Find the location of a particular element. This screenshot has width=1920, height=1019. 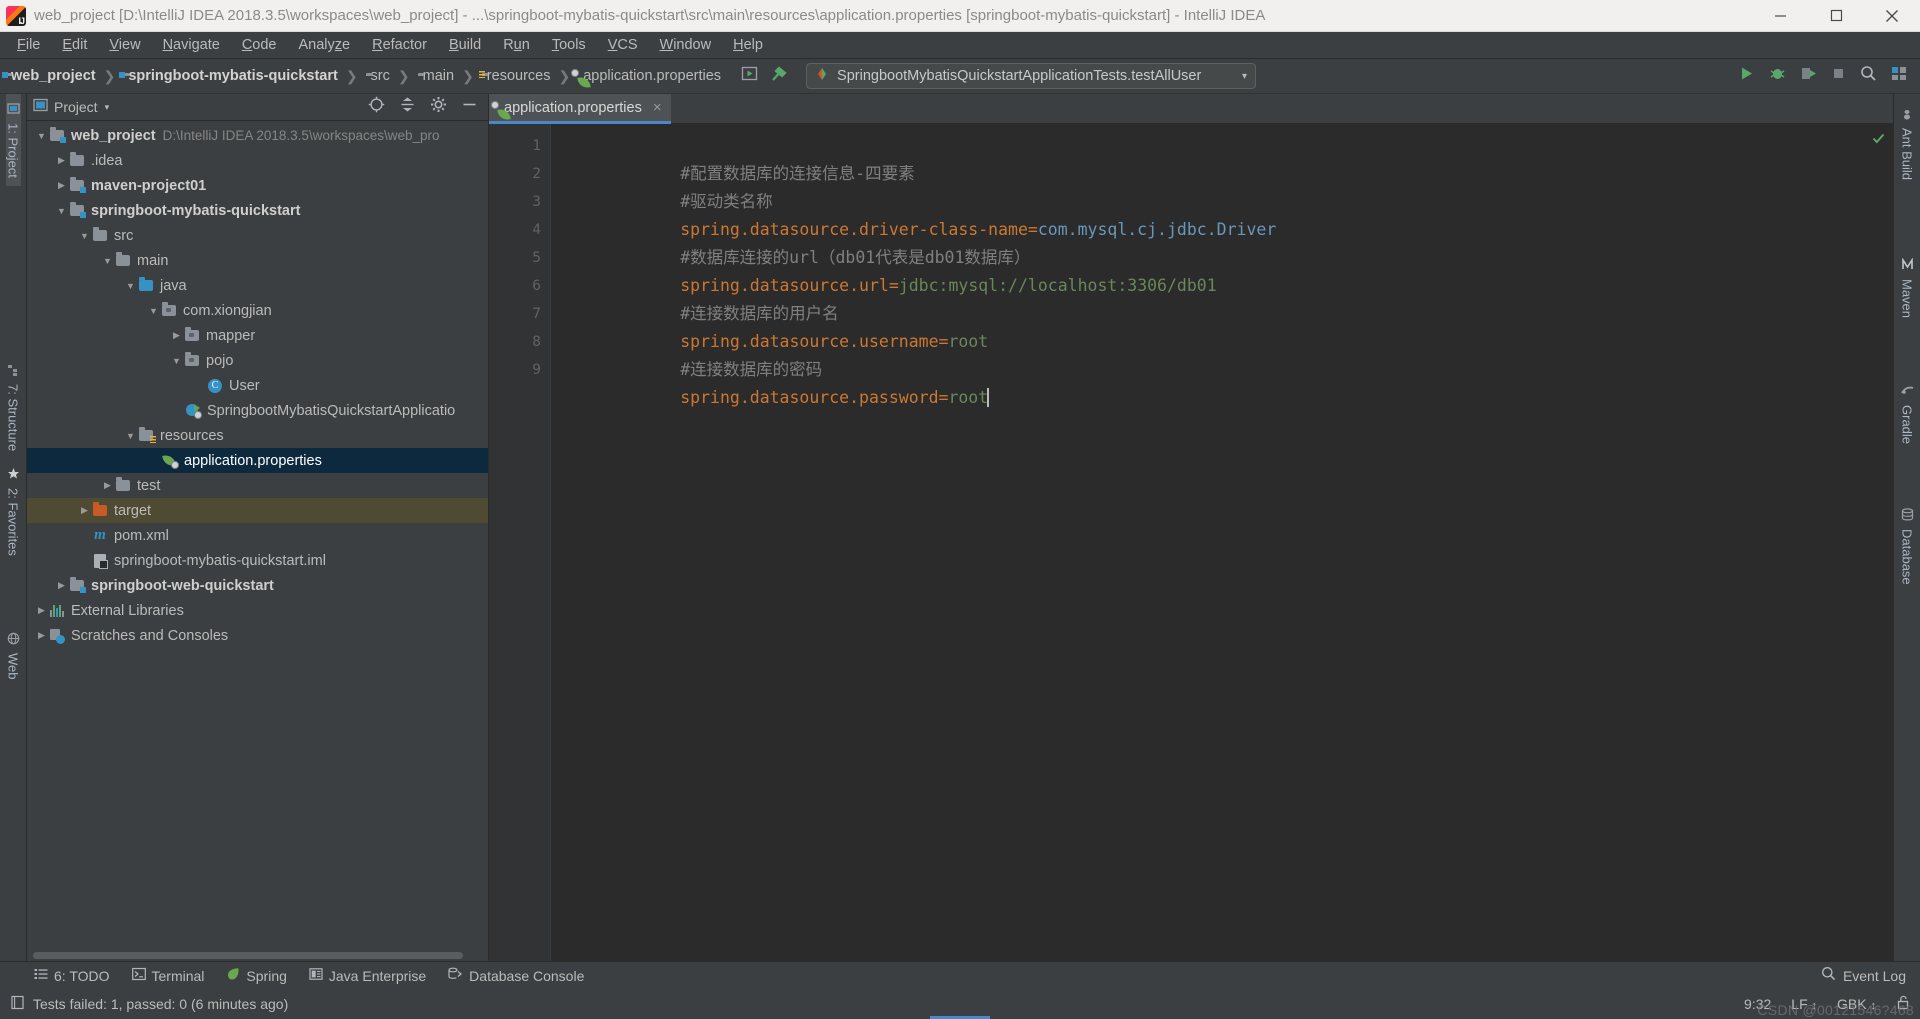

menu-run: Run is located at coordinates (516, 45).